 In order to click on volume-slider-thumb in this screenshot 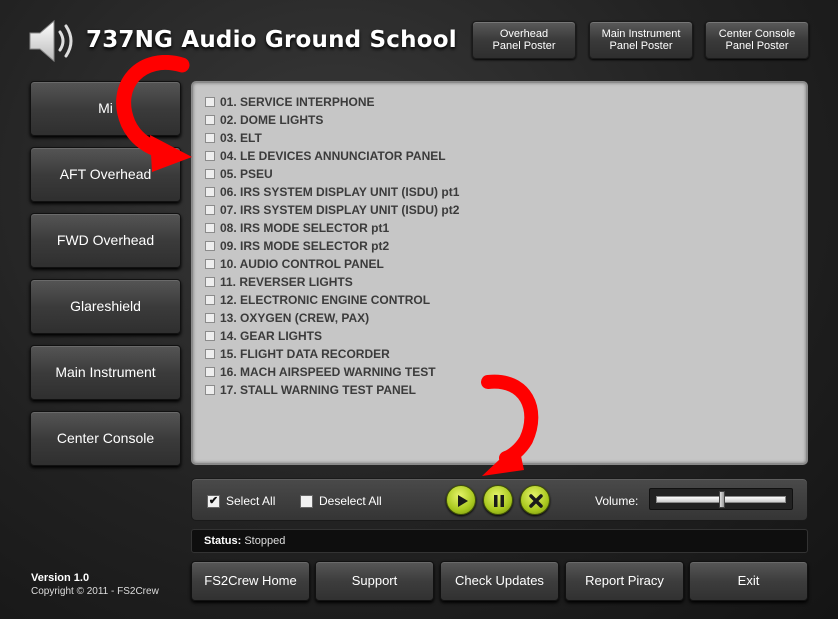, I will do `click(722, 499)`.